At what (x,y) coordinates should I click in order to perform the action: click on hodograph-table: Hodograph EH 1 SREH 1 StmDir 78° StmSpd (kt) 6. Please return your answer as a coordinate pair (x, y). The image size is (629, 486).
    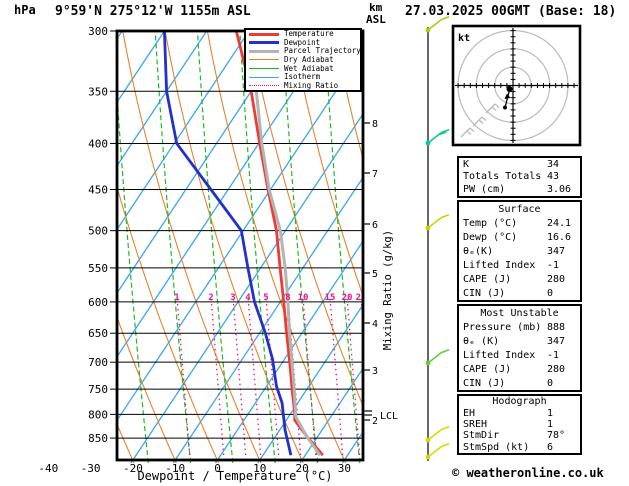
    Looking at the image, I should click on (519, 424).